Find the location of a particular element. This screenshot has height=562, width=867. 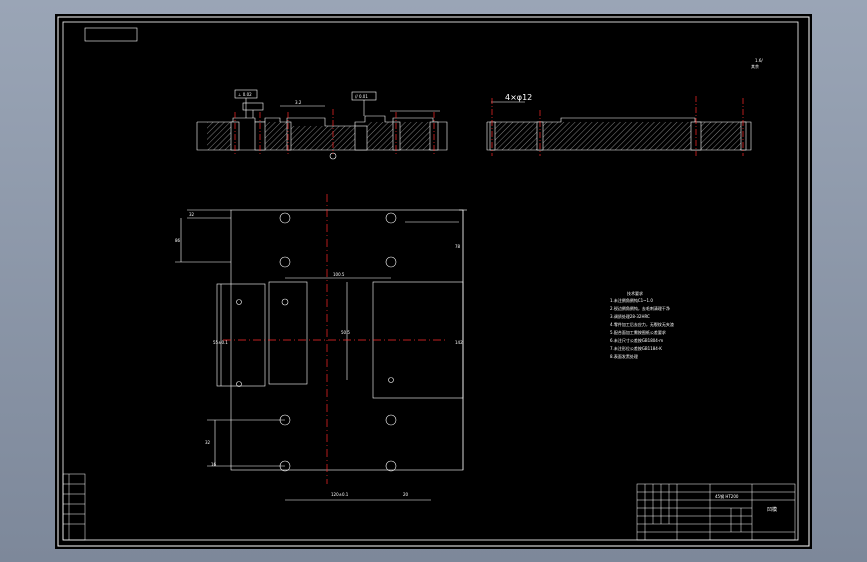

dim-center-height: 50.5 is located at coordinates (345, 332).